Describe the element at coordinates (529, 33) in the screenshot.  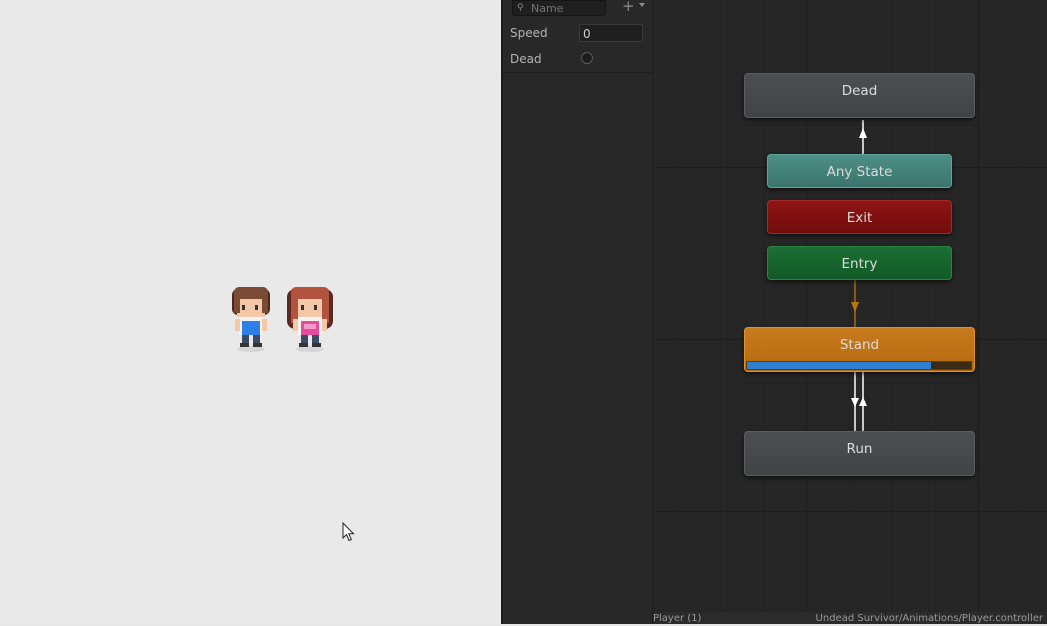
I see `parameter-name: Speed` at that location.